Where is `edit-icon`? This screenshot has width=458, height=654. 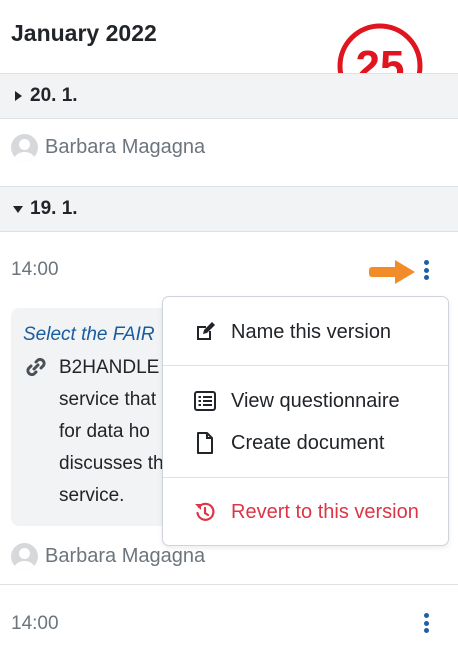
edit-icon is located at coordinates (205, 332).